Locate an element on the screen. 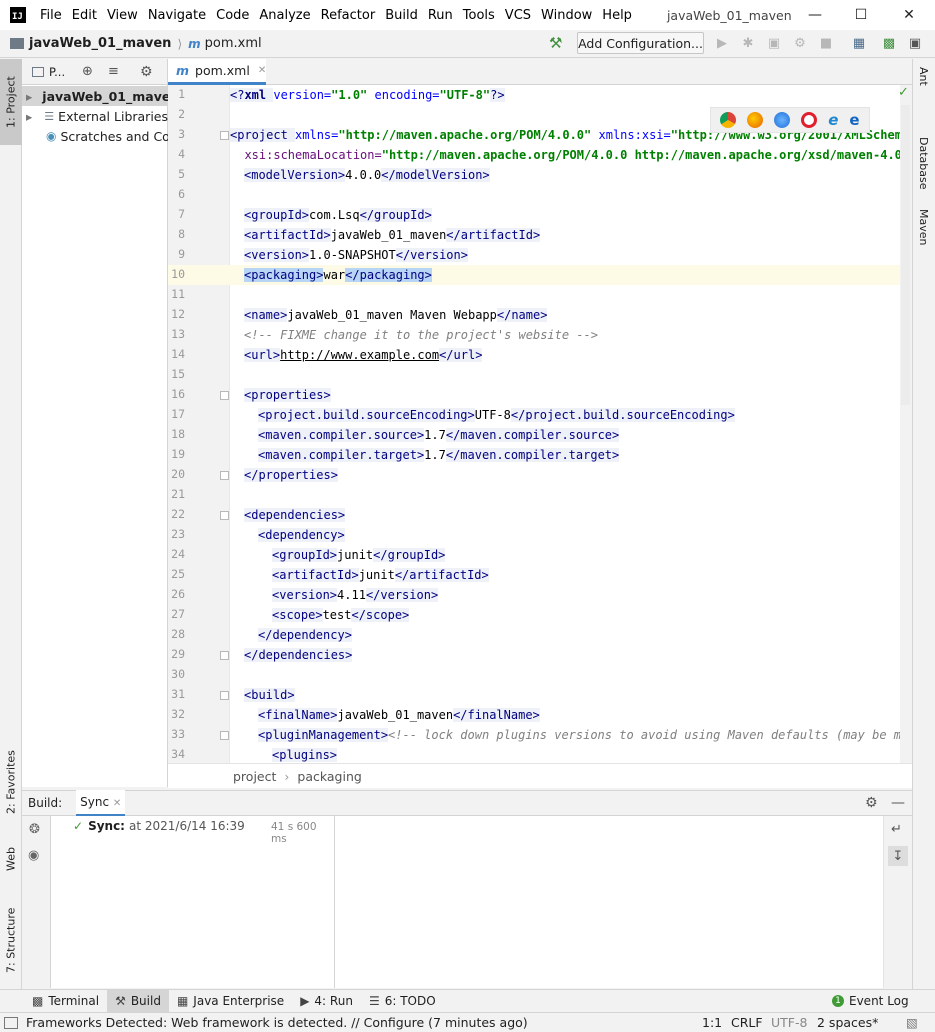 This screenshot has width=935, height=1032. chevron-right-icon: › is located at coordinates (287, 776).